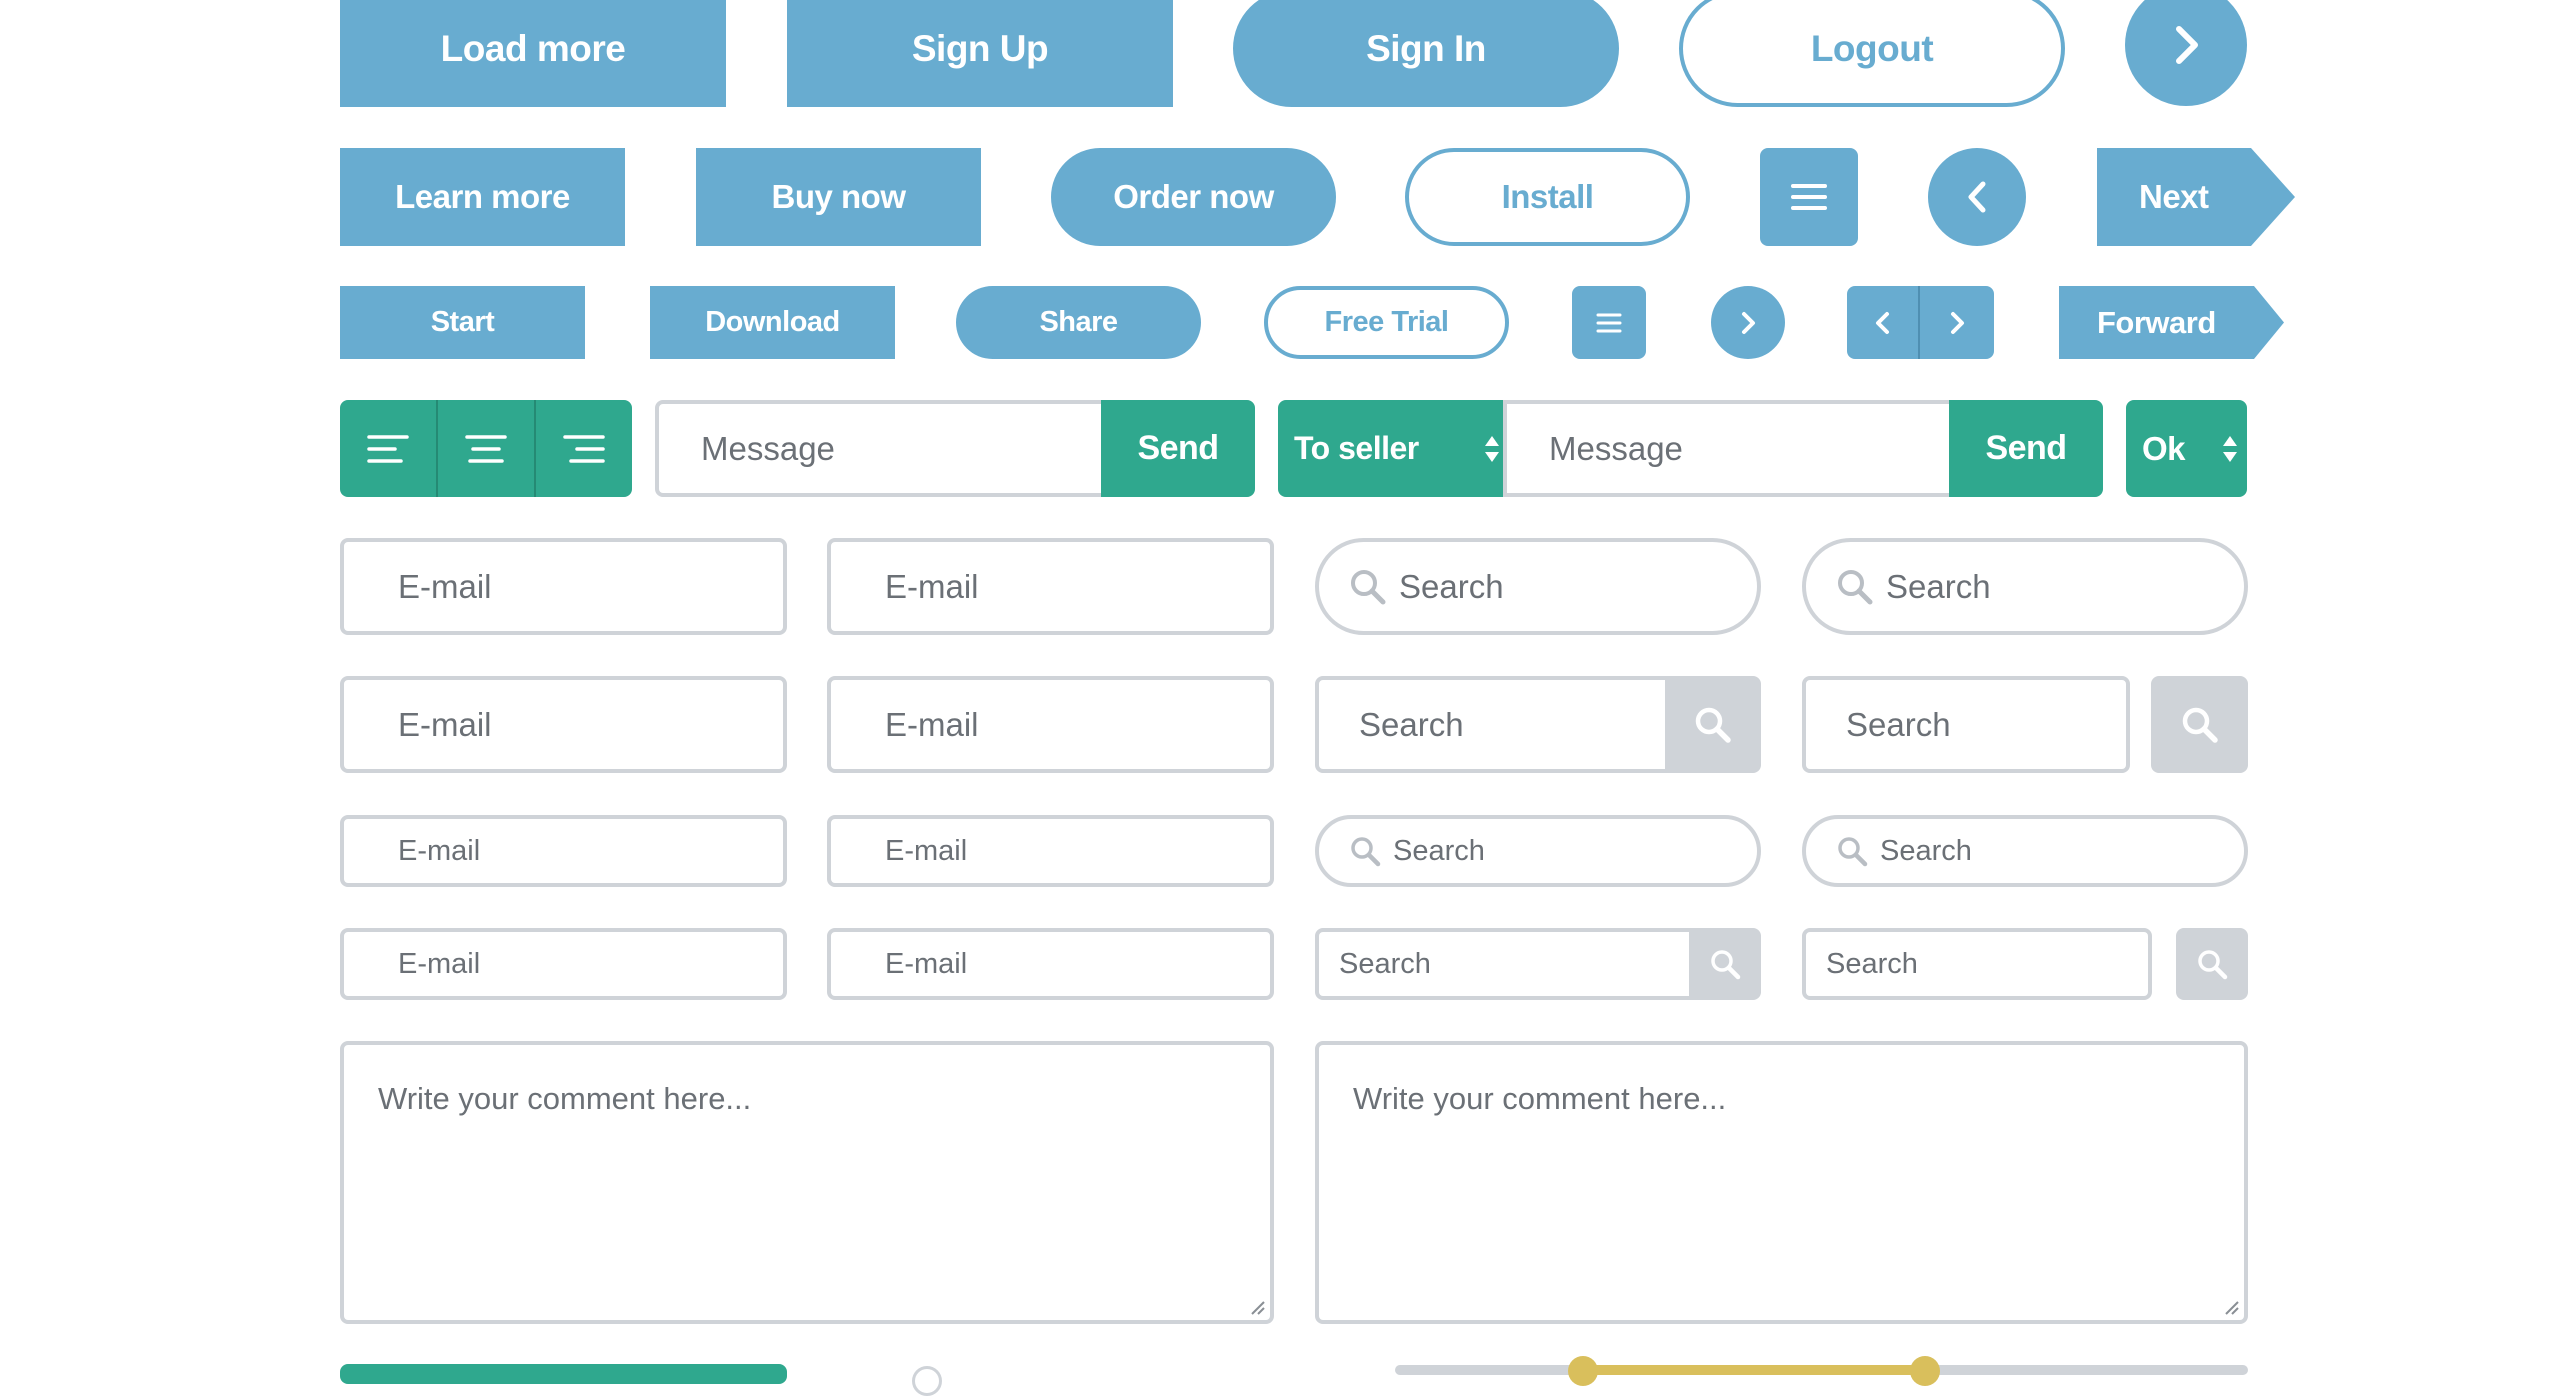 The image size is (2554, 1396). What do you see at coordinates (772, 322) in the screenshot?
I see `download-button: Download` at bounding box center [772, 322].